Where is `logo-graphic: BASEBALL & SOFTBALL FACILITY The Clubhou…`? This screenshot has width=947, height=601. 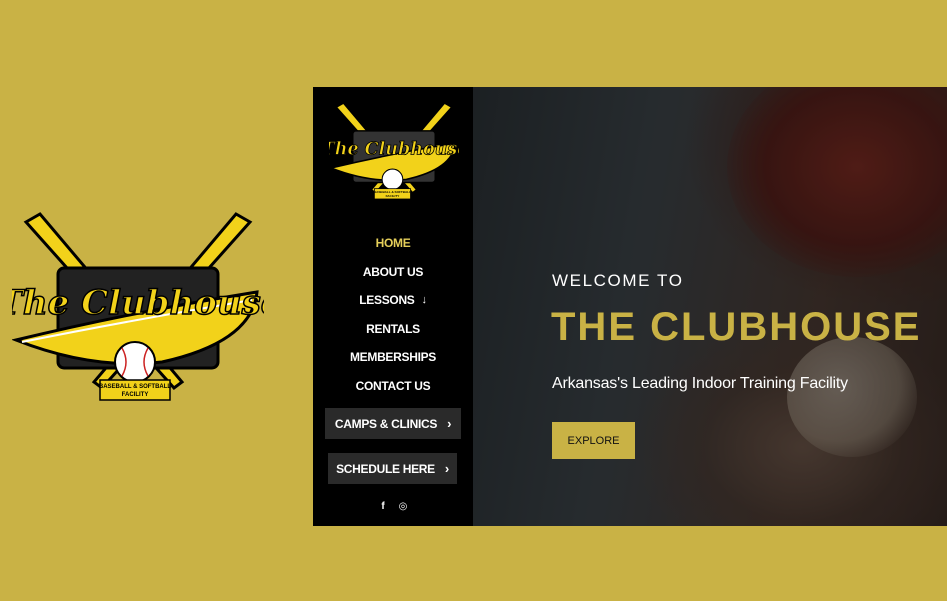 logo-graphic: BASEBALL & SOFTBALL FACILITY The Clubhou… is located at coordinates (141, 306).